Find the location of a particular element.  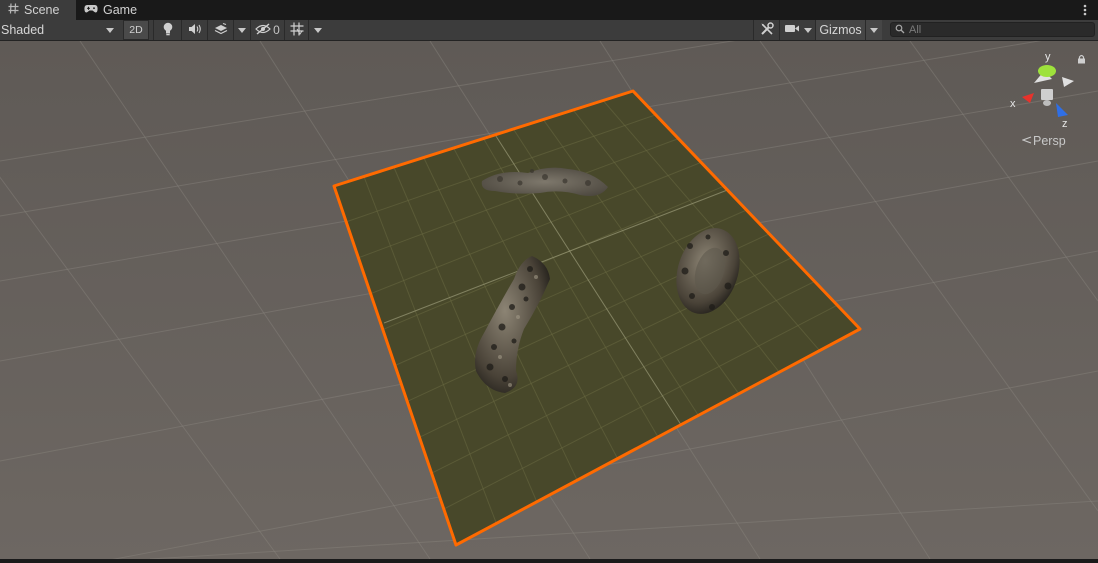

axis-z-label: z is located at coordinates (1065, 124).